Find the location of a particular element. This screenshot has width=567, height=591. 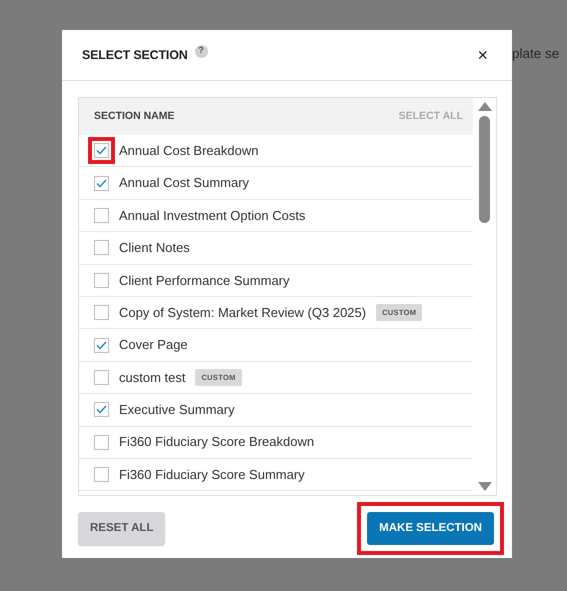

list-row: Annual Cost Summary is located at coordinates (276, 183).